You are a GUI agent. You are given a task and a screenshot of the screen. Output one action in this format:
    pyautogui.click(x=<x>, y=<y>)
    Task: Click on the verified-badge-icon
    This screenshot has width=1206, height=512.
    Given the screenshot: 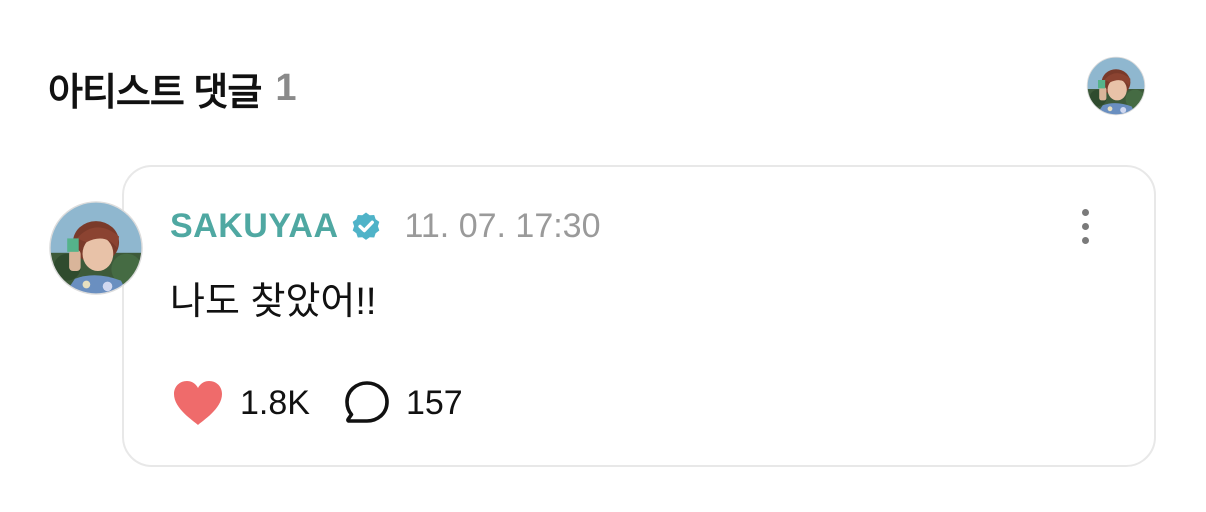 What is the action you would take?
    pyautogui.click(x=366, y=226)
    